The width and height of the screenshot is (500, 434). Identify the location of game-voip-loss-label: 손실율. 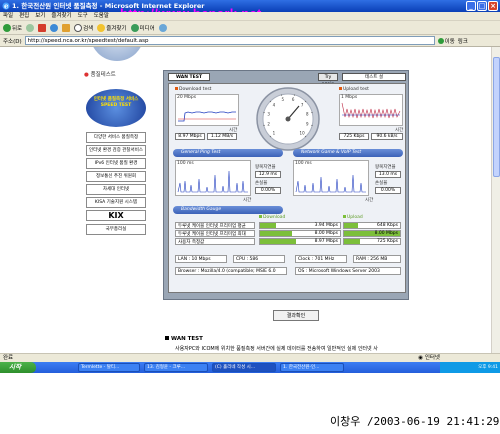
(381, 183).